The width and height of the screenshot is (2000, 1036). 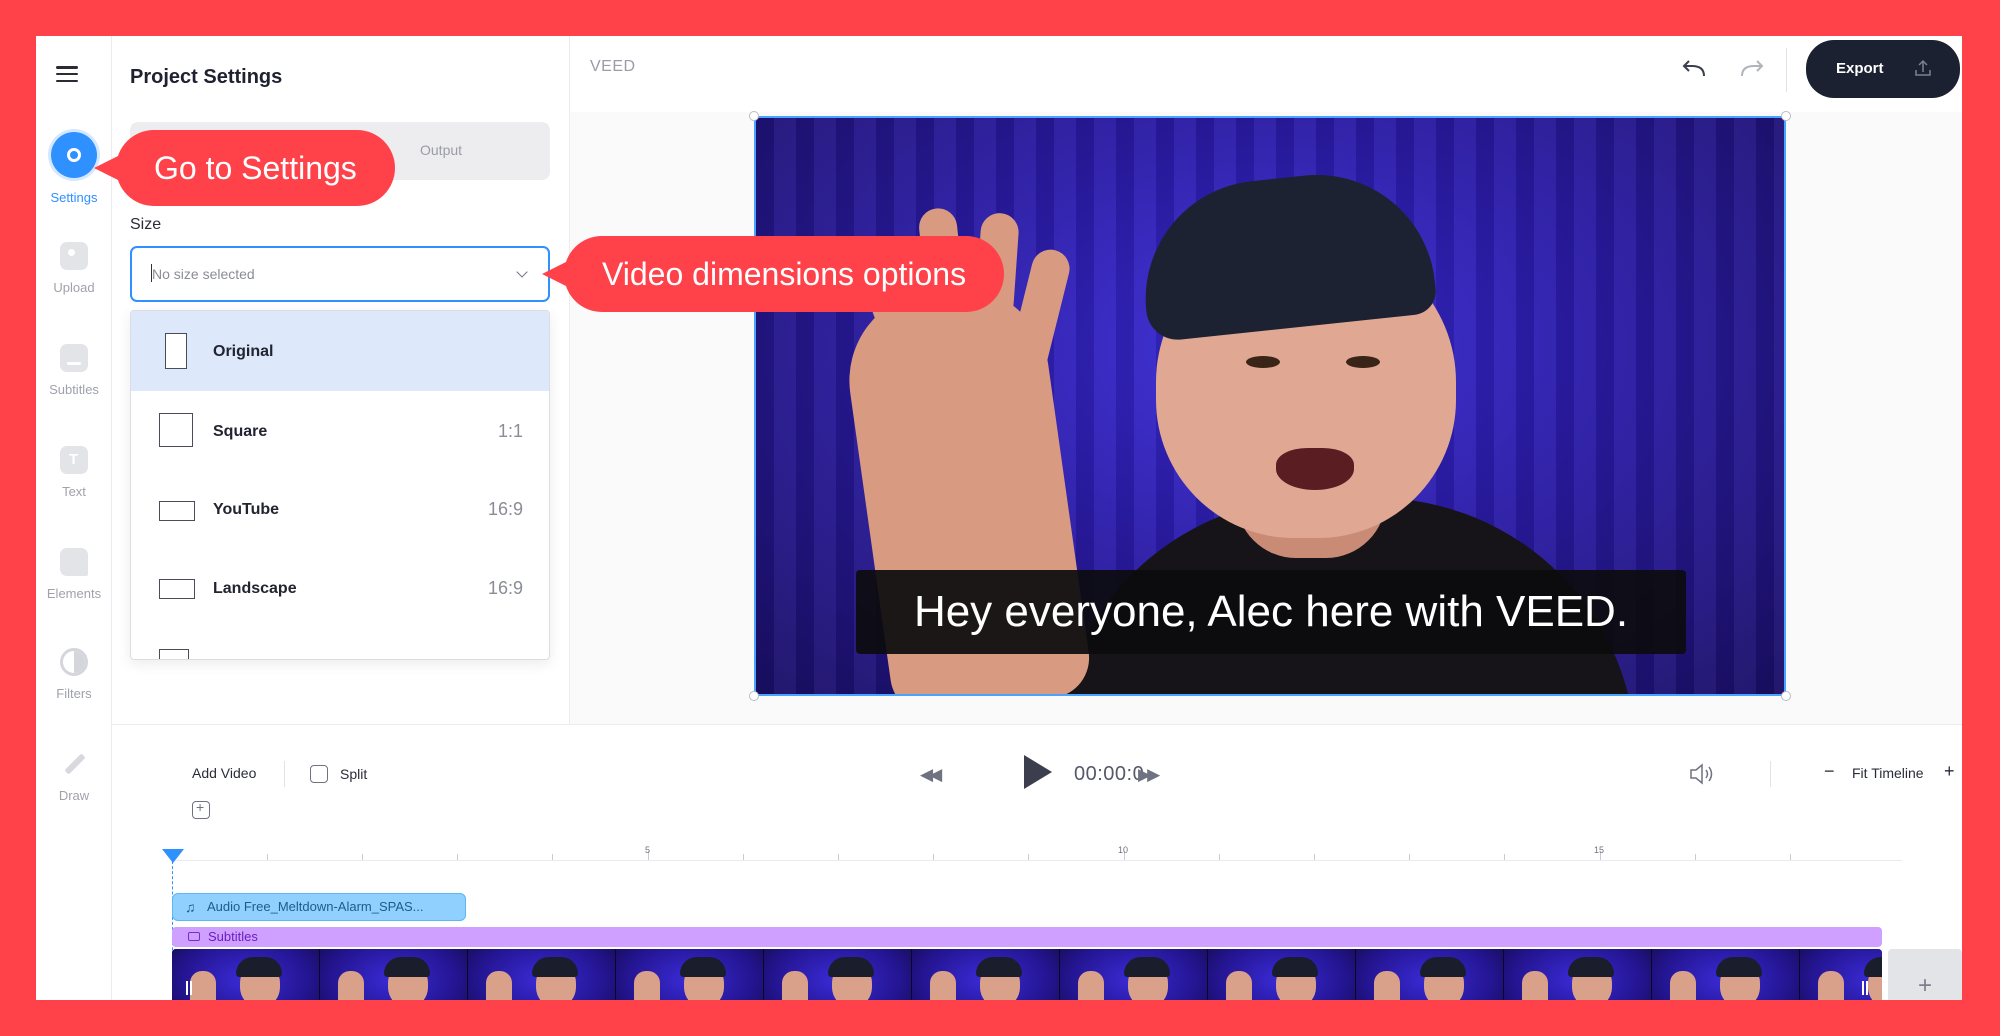 What do you see at coordinates (74, 197) in the screenshot?
I see `rail-label-settings: Settings` at bounding box center [74, 197].